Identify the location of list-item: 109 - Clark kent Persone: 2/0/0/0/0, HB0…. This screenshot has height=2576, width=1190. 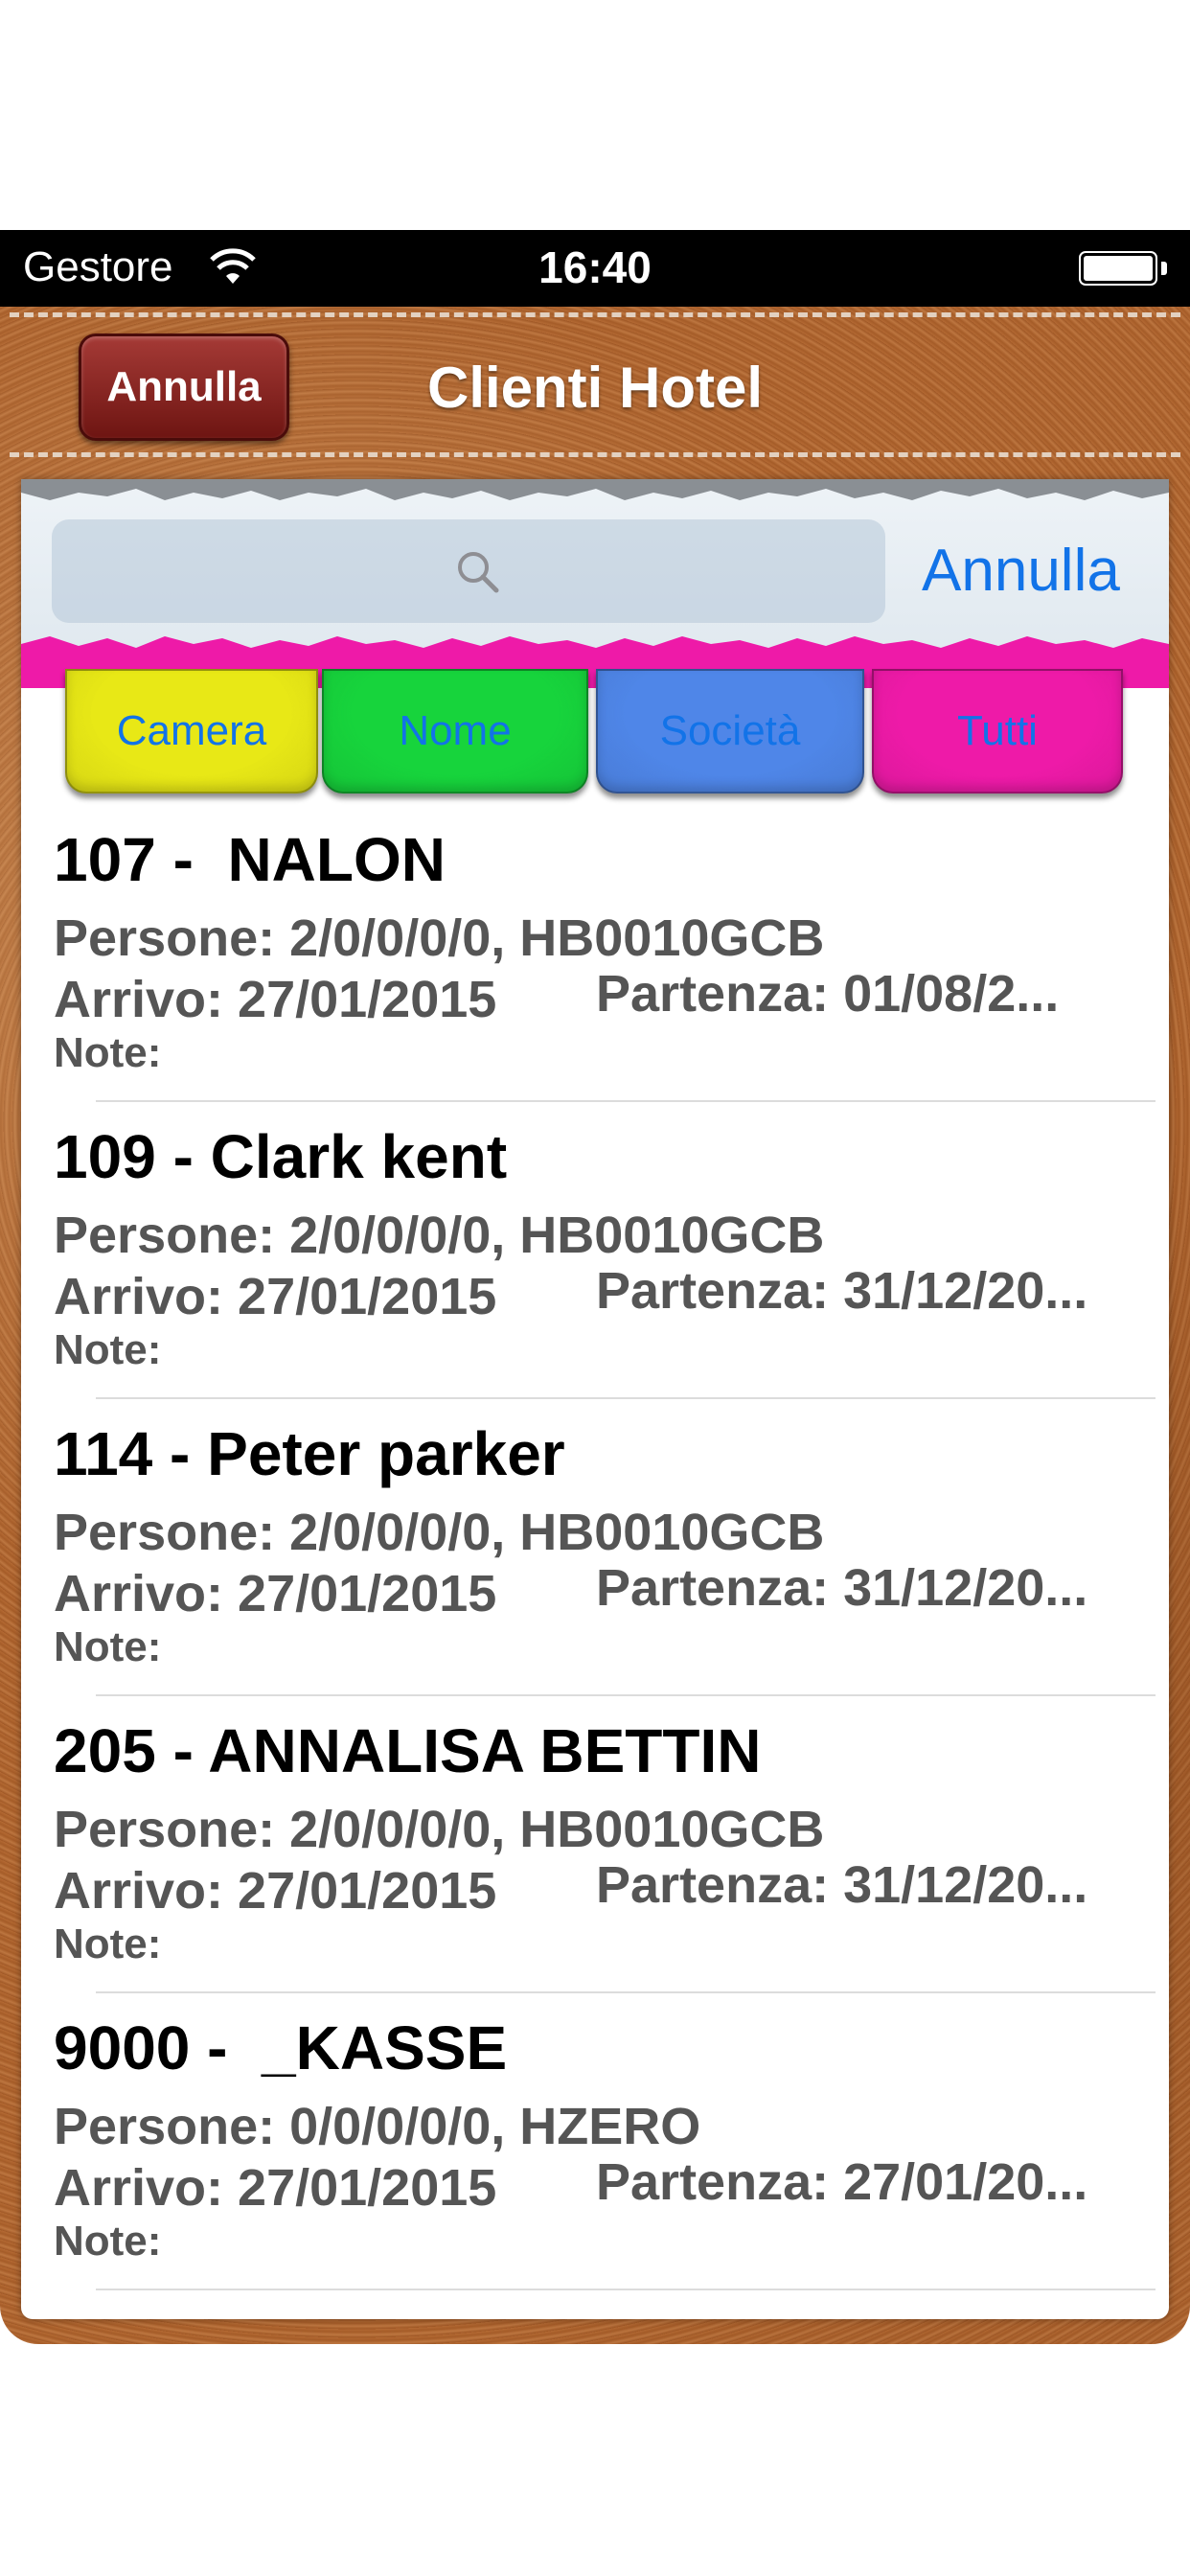
(595, 1250).